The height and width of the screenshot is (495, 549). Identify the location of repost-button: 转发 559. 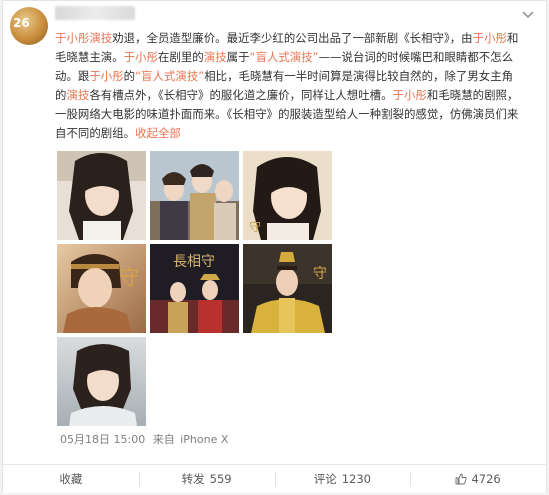
(206, 479).